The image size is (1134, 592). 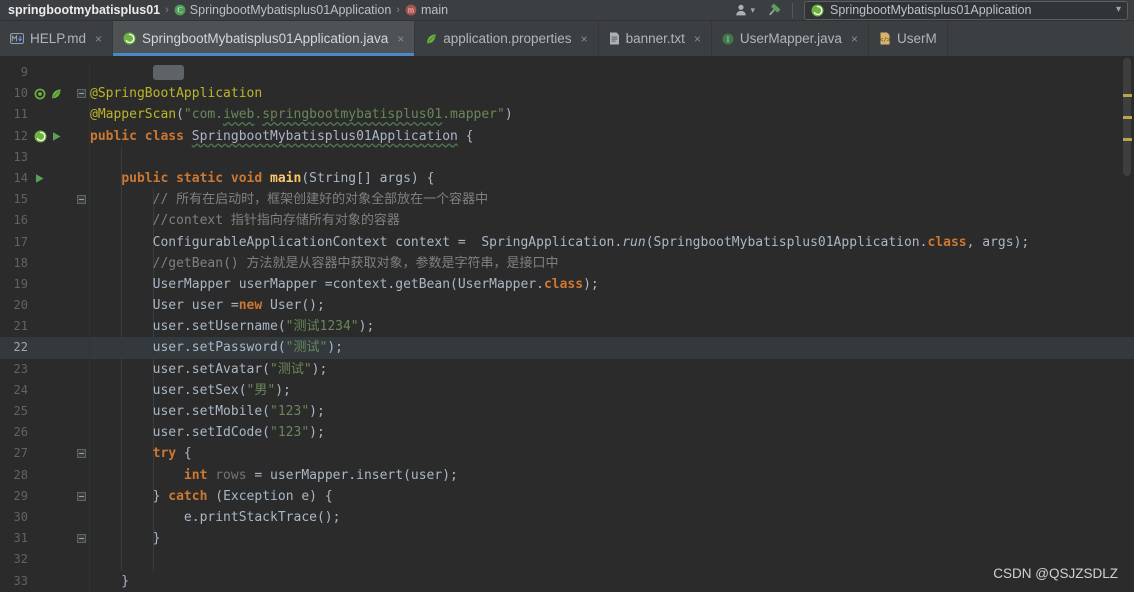 What do you see at coordinates (728, 38) in the screenshot?
I see `svg-text: I` at bounding box center [728, 38].